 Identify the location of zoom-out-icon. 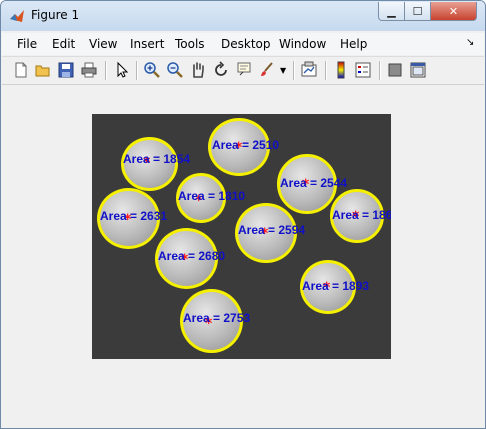
(175, 70).